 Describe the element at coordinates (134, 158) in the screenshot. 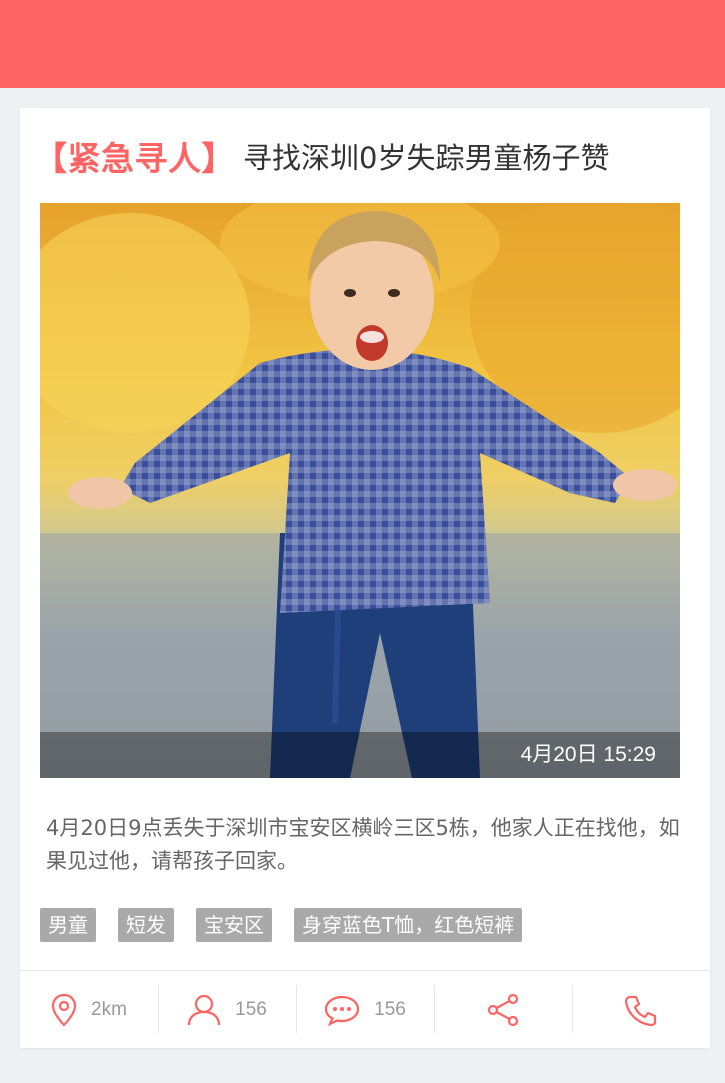

I see `urgent-tag: 【紧急寻人】` at that location.